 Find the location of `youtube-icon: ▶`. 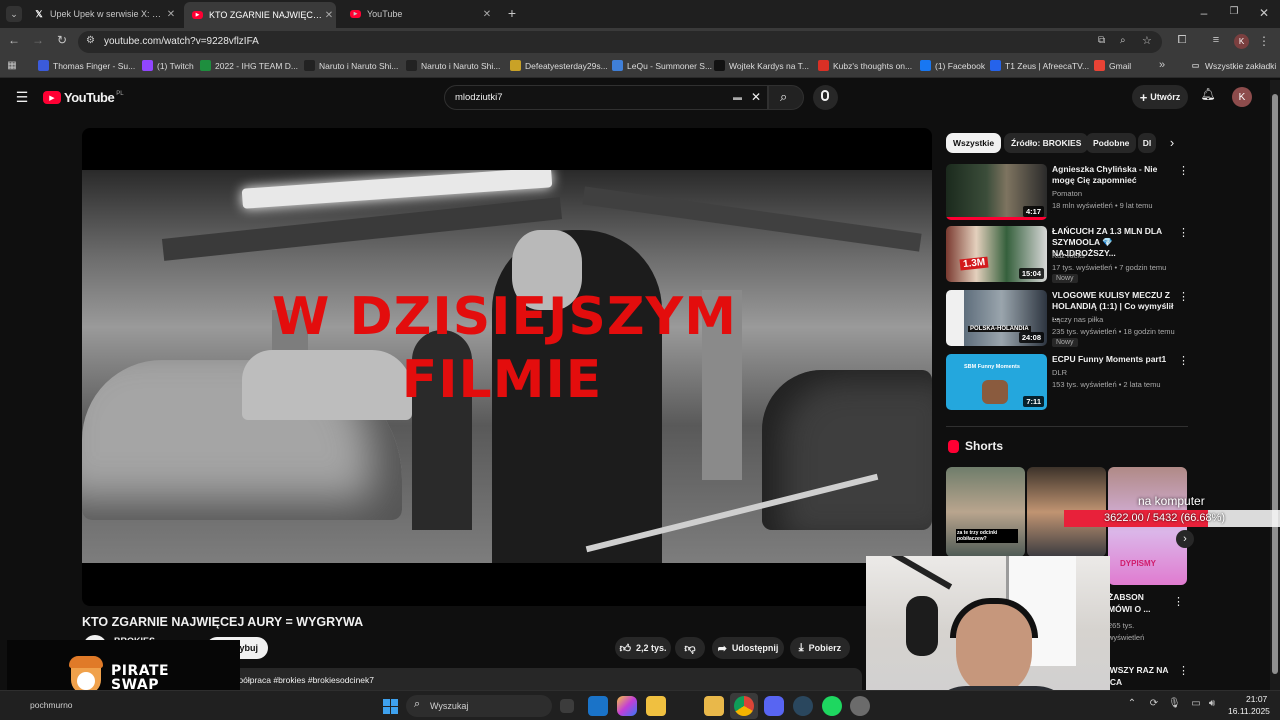

youtube-icon: ▶ is located at coordinates (355, 14).